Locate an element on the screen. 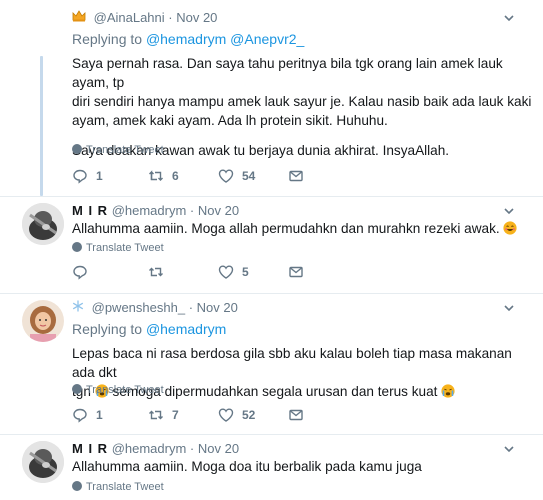 The height and width of the screenshot is (500, 543). like-count: 54 is located at coordinates (249, 176).